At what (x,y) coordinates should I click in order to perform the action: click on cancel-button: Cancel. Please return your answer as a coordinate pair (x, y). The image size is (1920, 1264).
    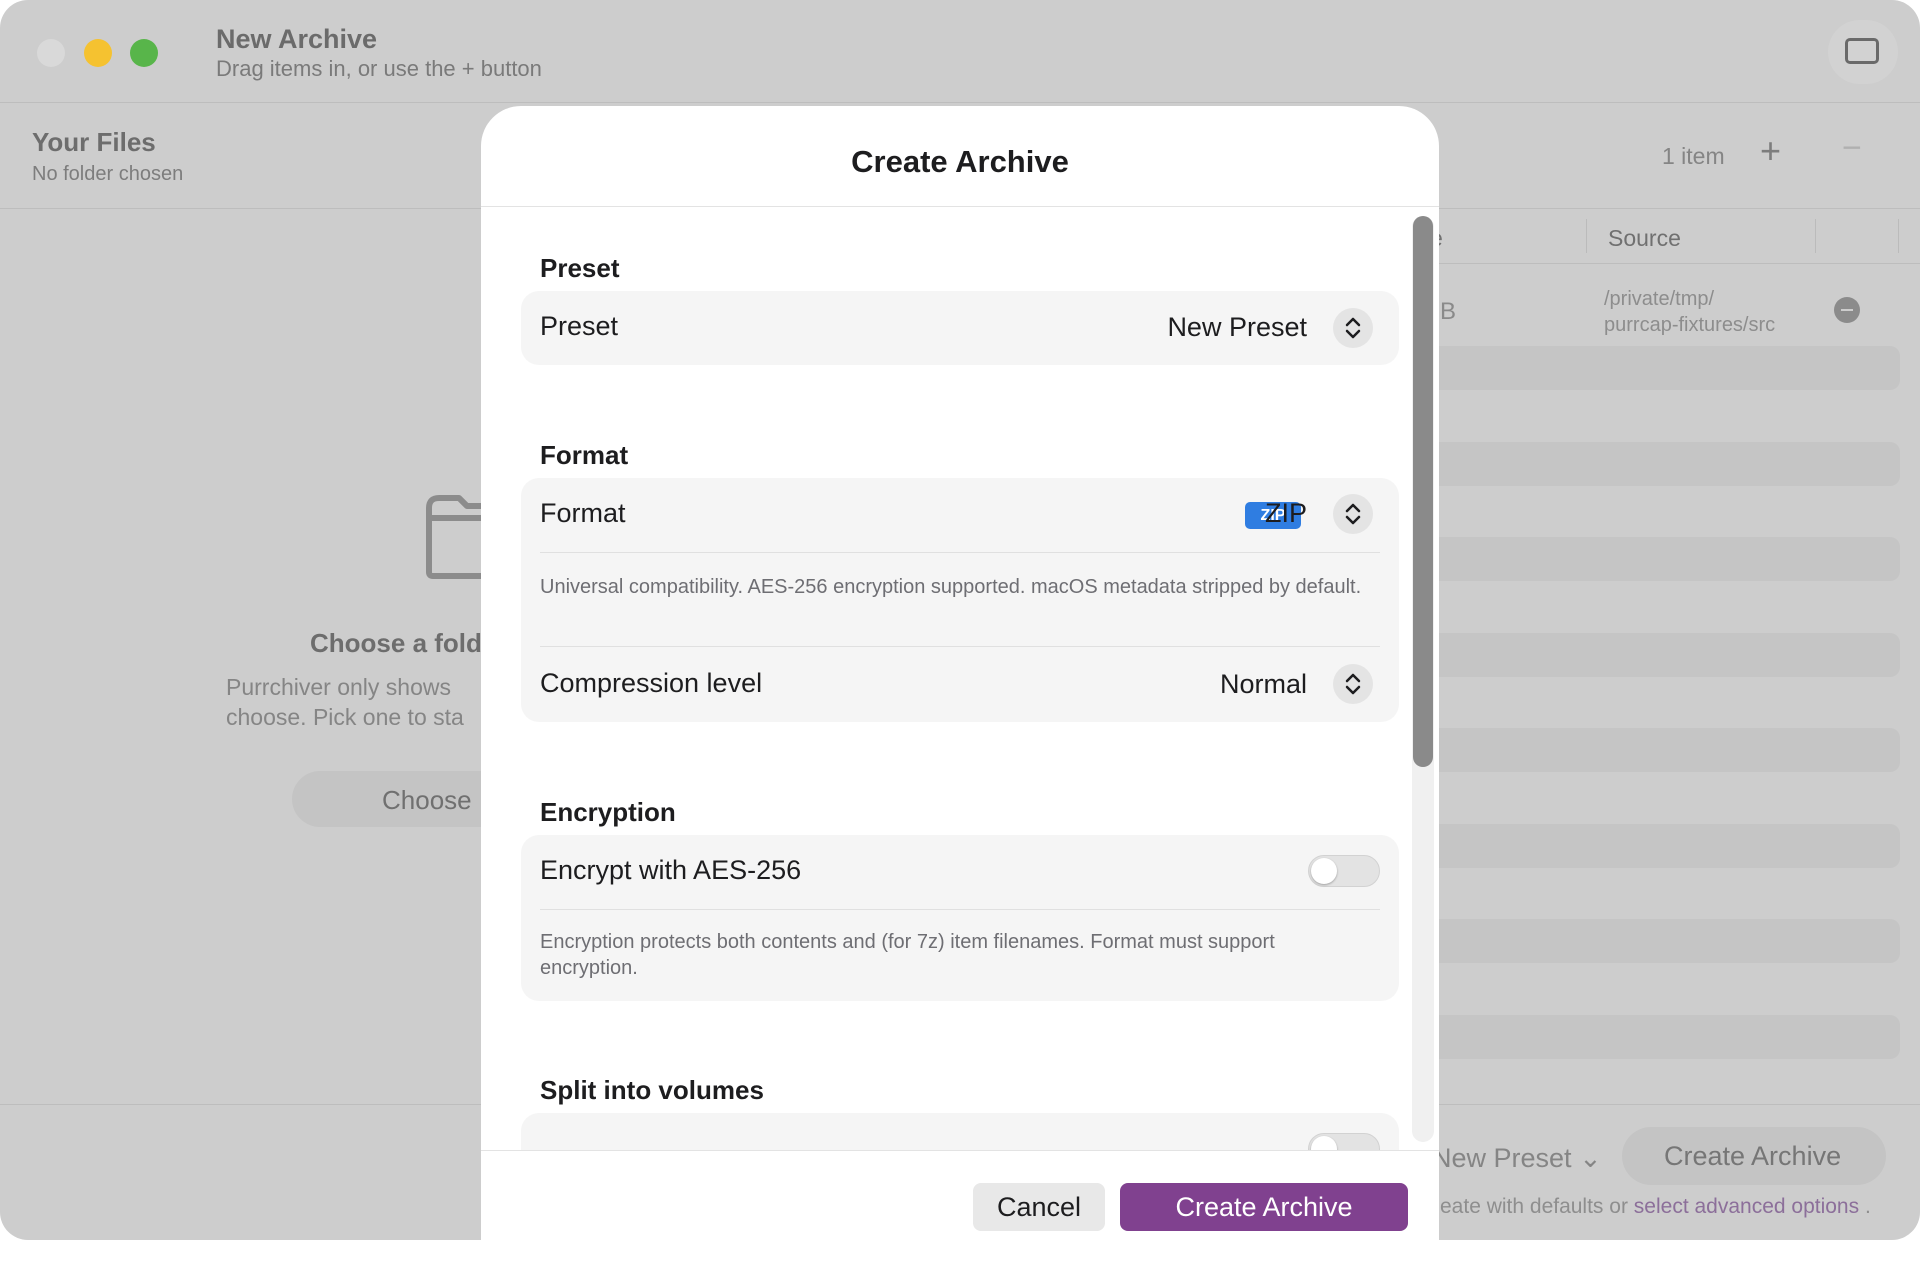
    Looking at the image, I should click on (1039, 1207).